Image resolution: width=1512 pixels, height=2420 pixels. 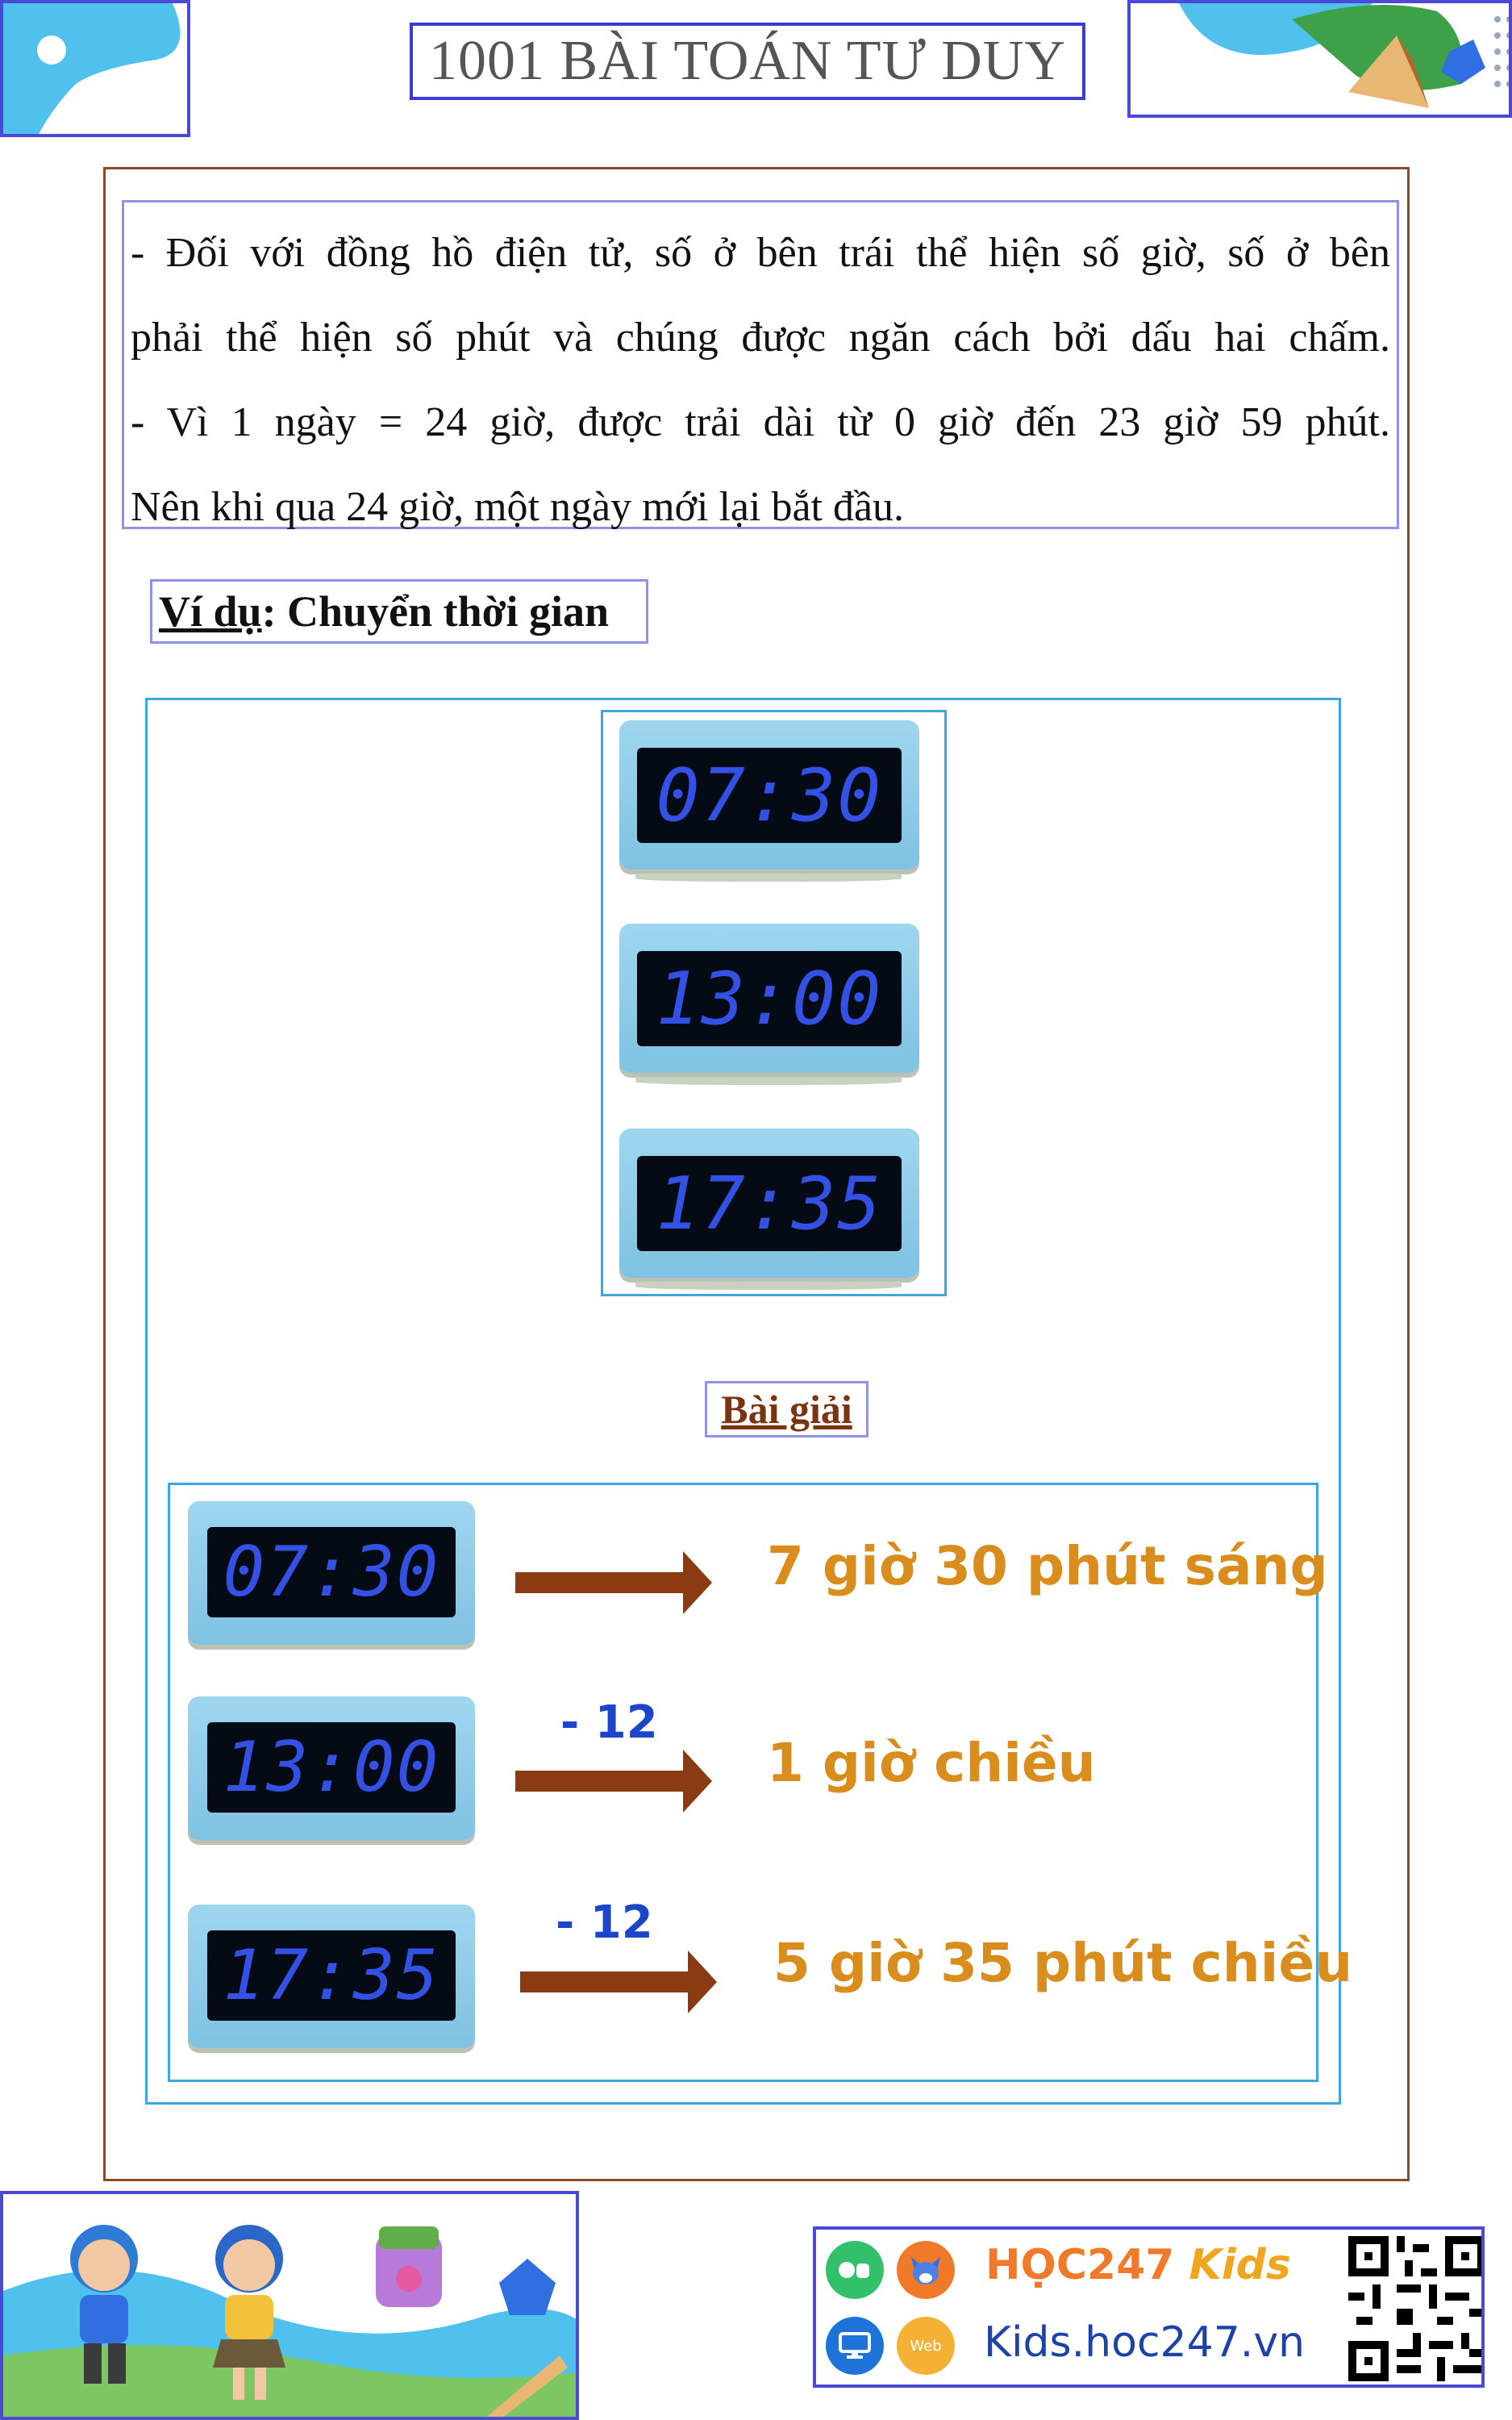 I want to click on top-left-decoration, so click(x=95, y=69).